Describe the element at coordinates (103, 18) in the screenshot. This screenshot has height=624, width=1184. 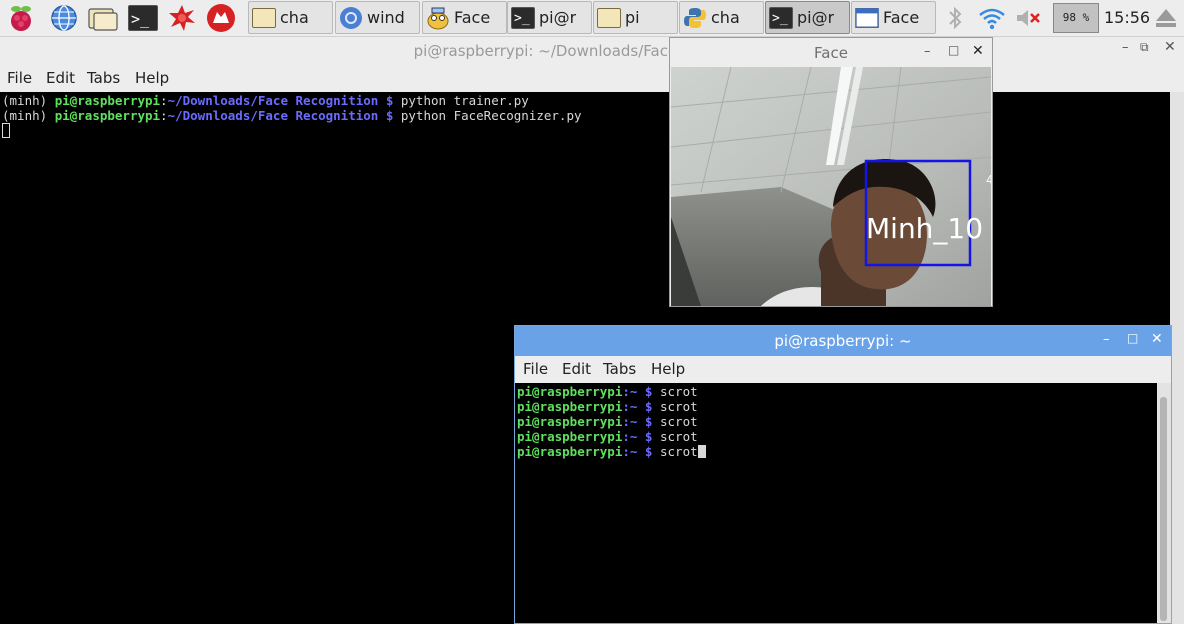
I see `file-manager-icon` at that location.